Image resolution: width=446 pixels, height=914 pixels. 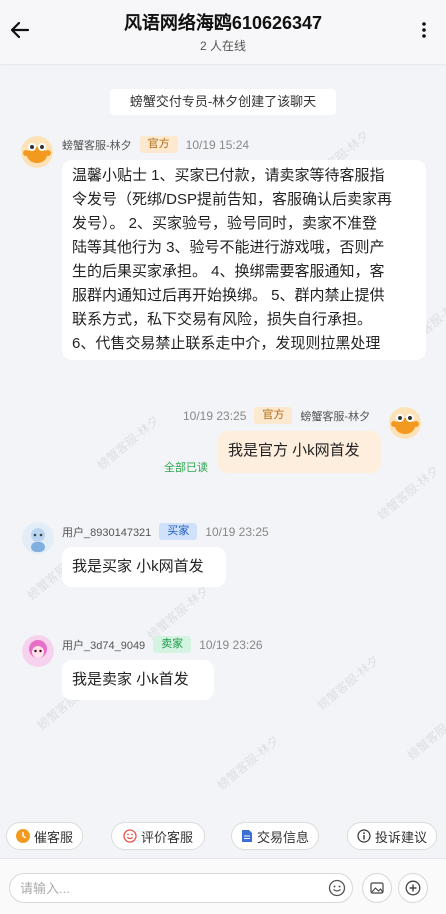 I want to click on message-line: 生的后果买家承担。 4、换绑需要客服通知，客, so click(x=228, y=271).